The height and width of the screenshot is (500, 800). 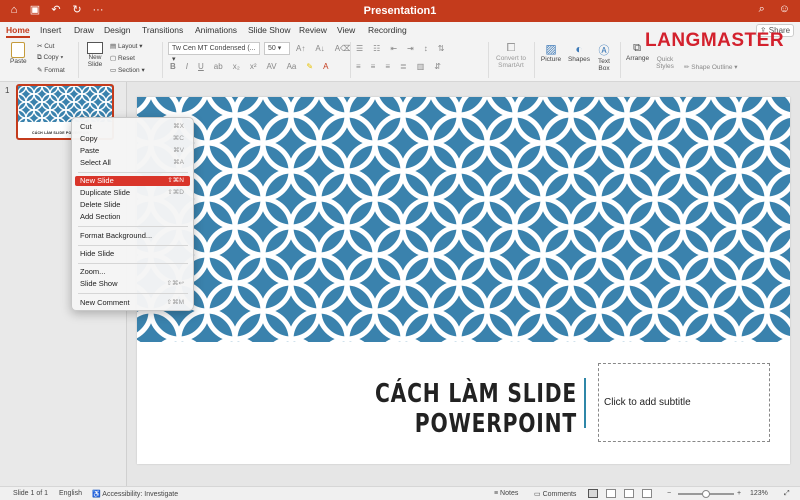 What do you see at coordinates (359, 48) in the screenshot?
I see `bullets-icon: ☰` at bounding box center [359, 48].